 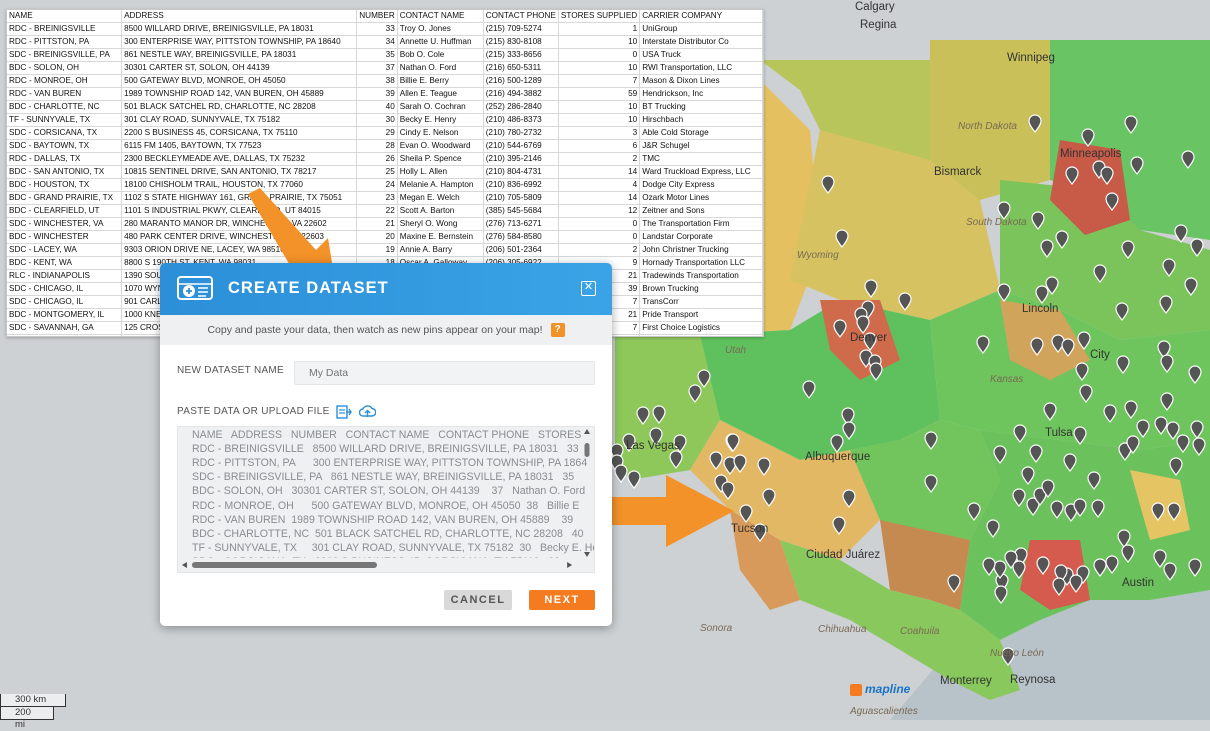 I want to click on column-header: NUMBER, so click(x=377, y=16).